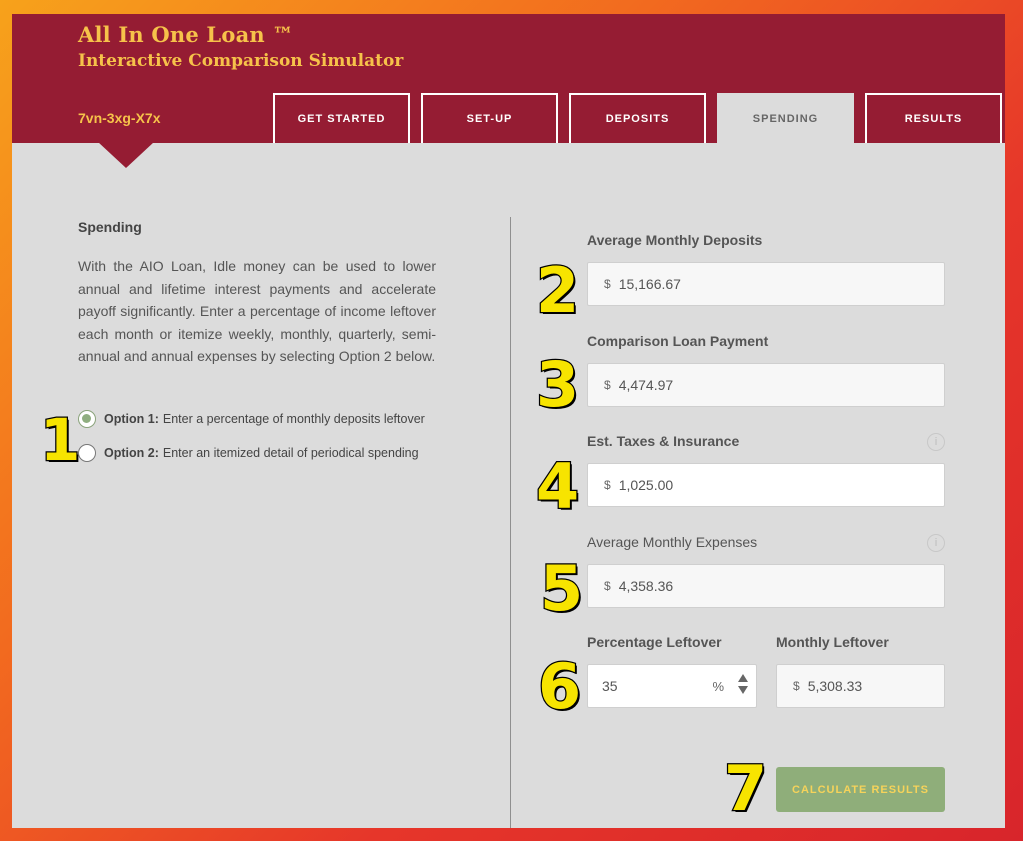 Image resolution: width=1023 pixels, height=841 pixels. I want to click on annotation-3: 3, so click(558, 385).